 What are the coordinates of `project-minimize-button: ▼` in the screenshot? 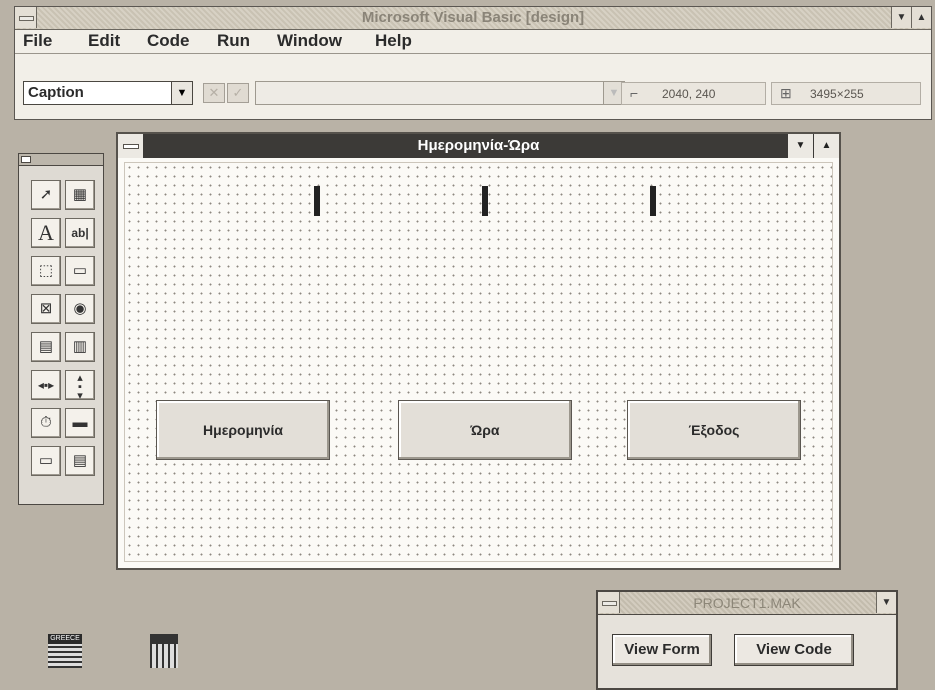 It's located at (886, 602).